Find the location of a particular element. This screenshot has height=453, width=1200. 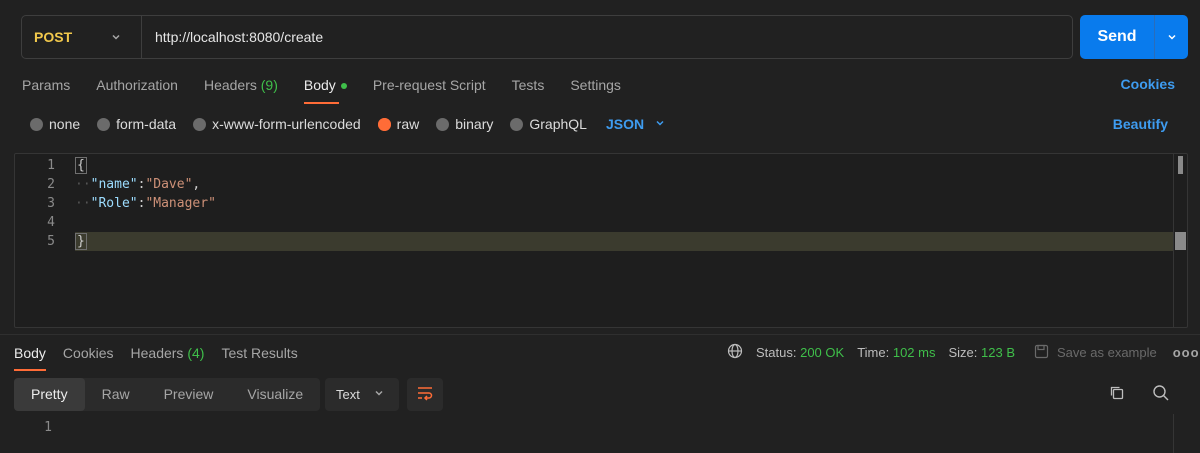

radio-form-data: form-data is located at coordinates (136, 124).